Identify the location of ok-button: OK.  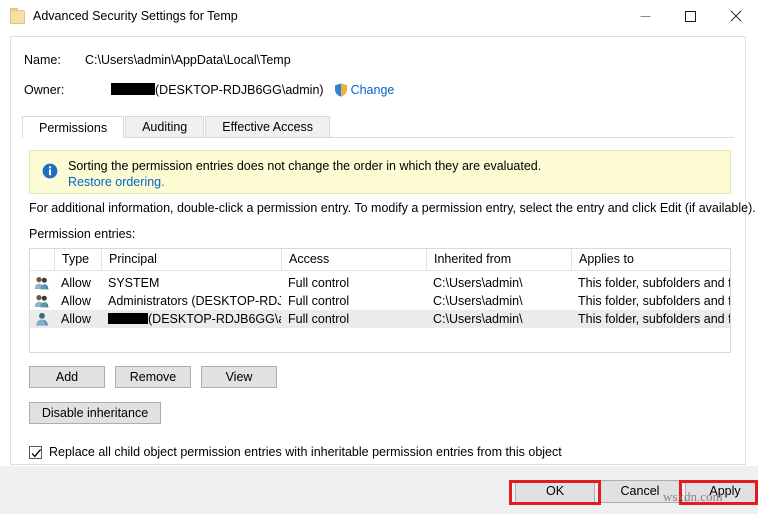
(555, 491).